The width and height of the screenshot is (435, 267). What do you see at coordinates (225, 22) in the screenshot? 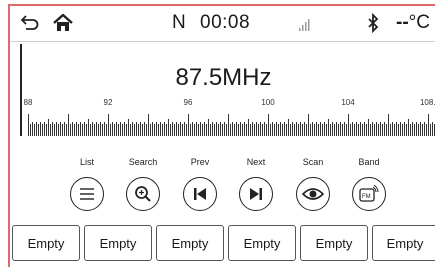
I see `clock: 00:08` at bounding box center [225, 22].